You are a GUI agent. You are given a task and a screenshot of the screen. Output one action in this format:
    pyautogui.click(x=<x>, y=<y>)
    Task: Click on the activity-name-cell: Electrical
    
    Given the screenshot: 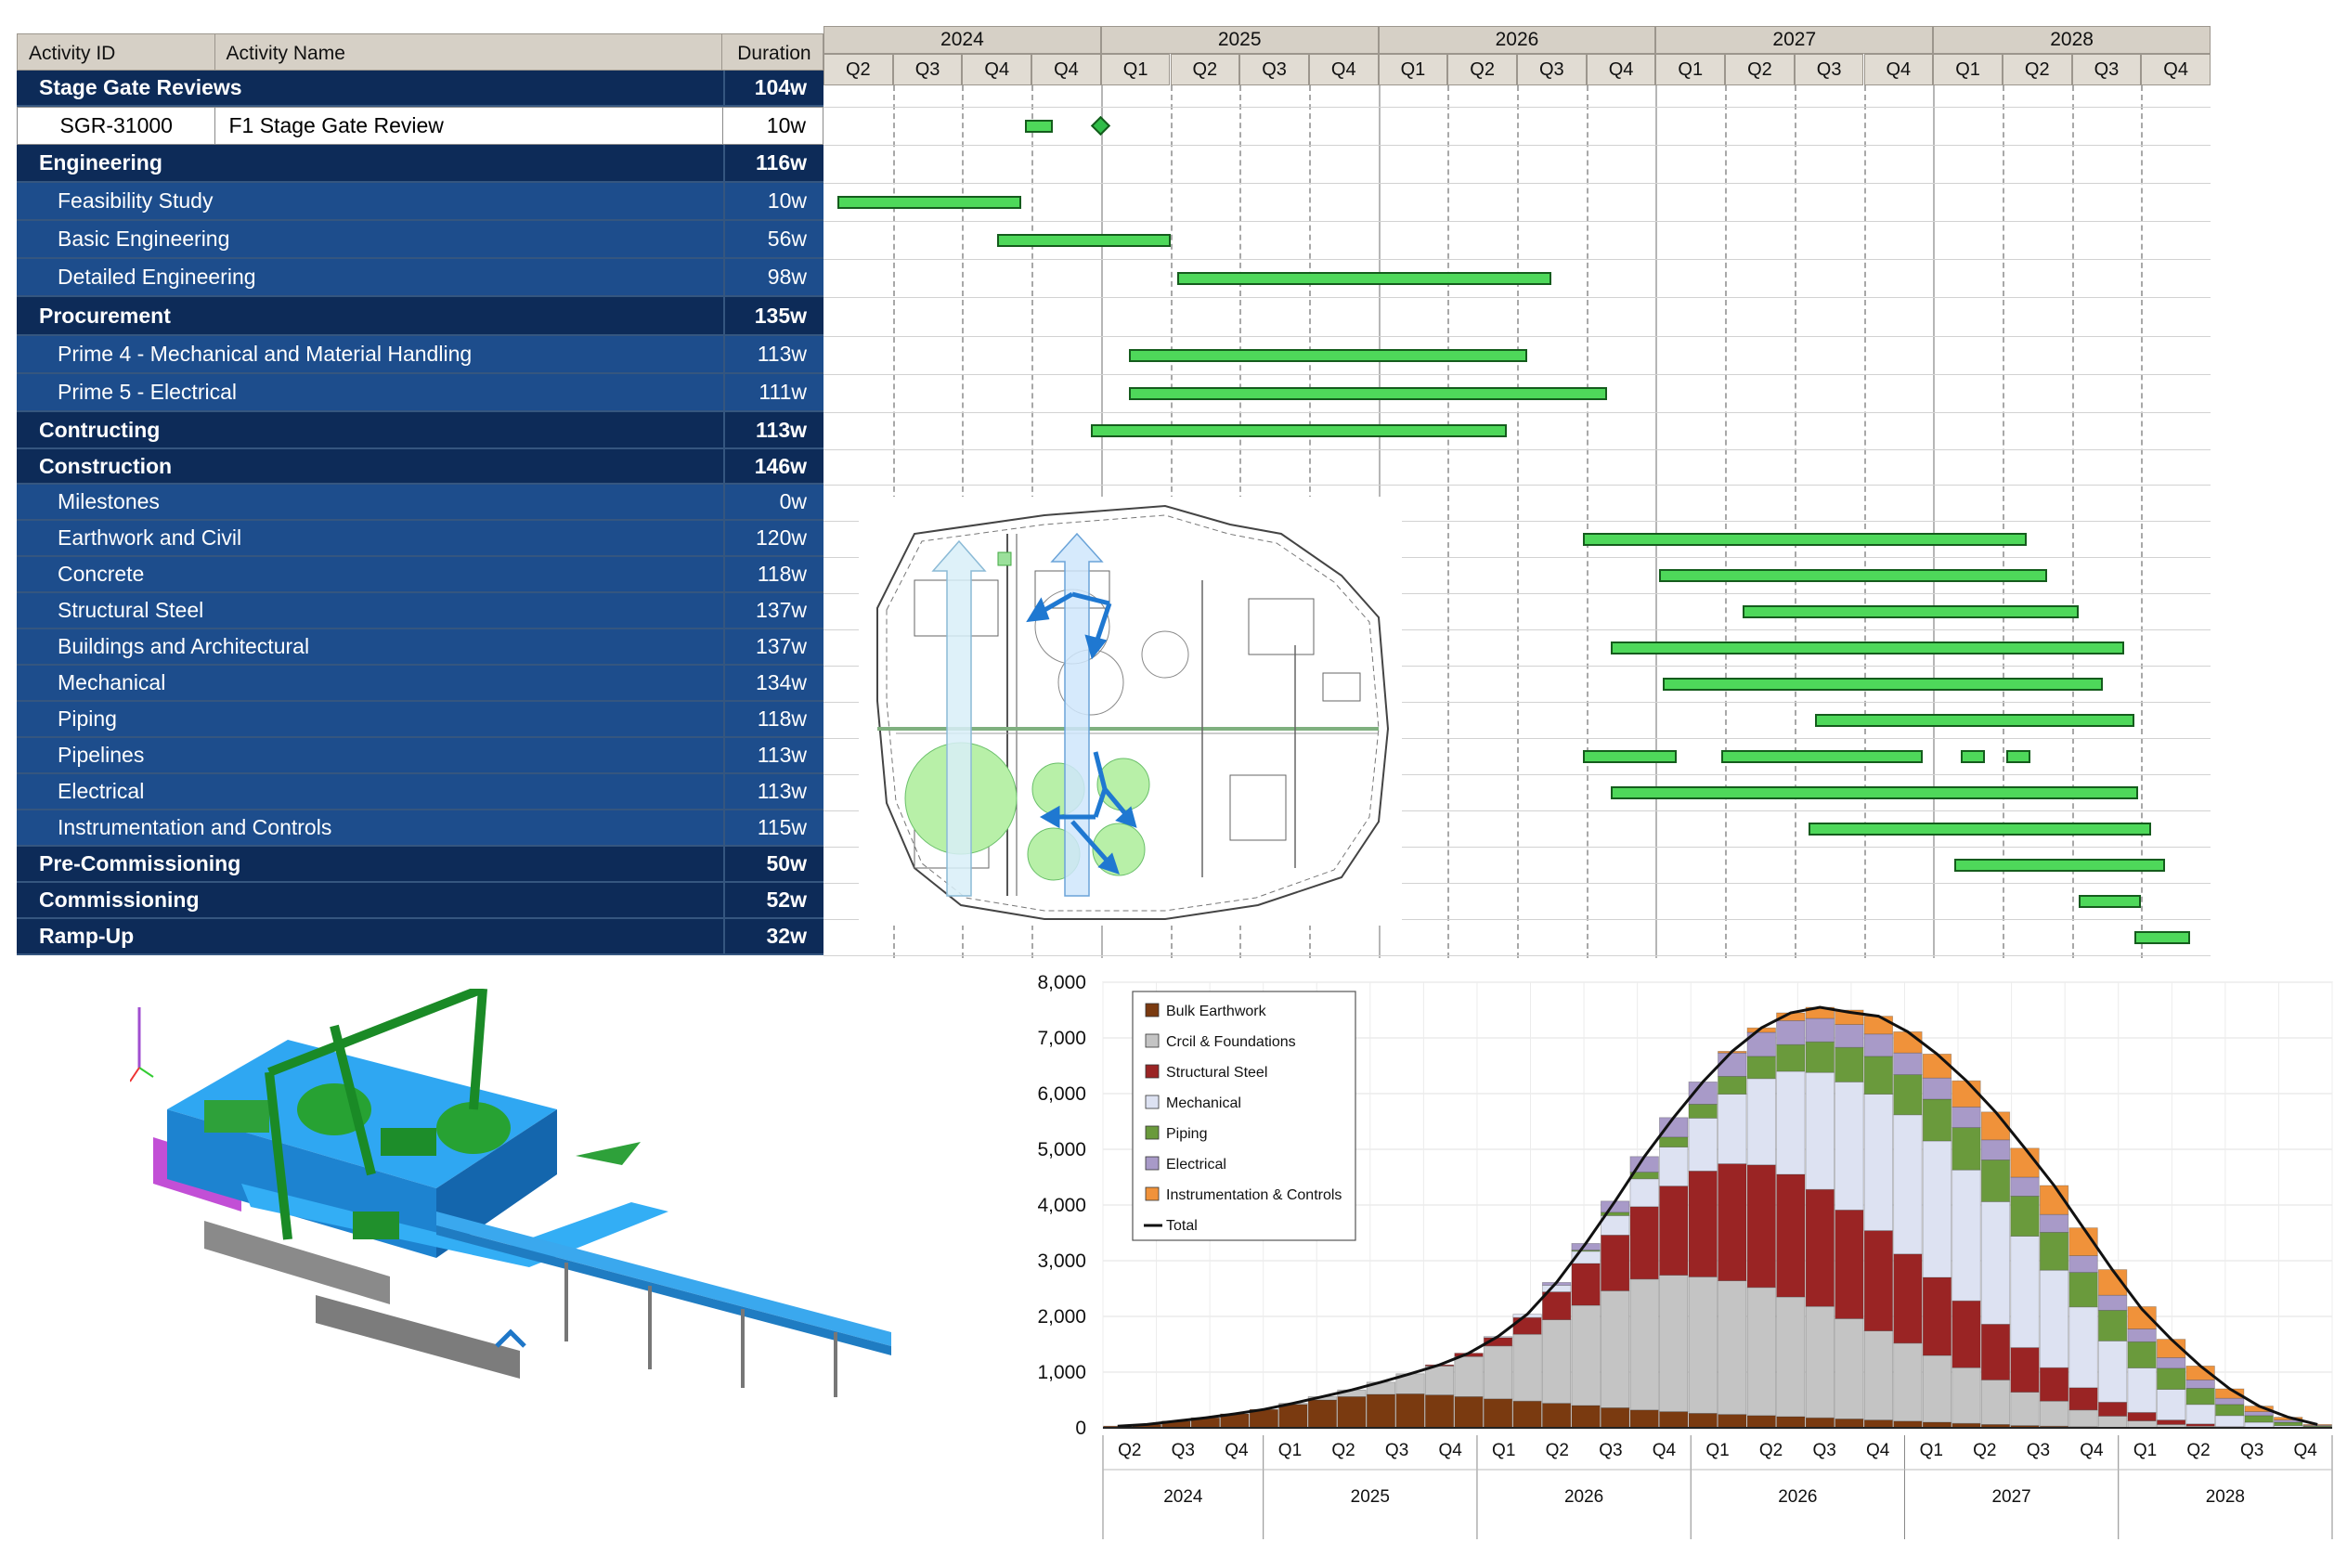 What is the action you would take?
    pyautogui.click(x=370, y=791)
    